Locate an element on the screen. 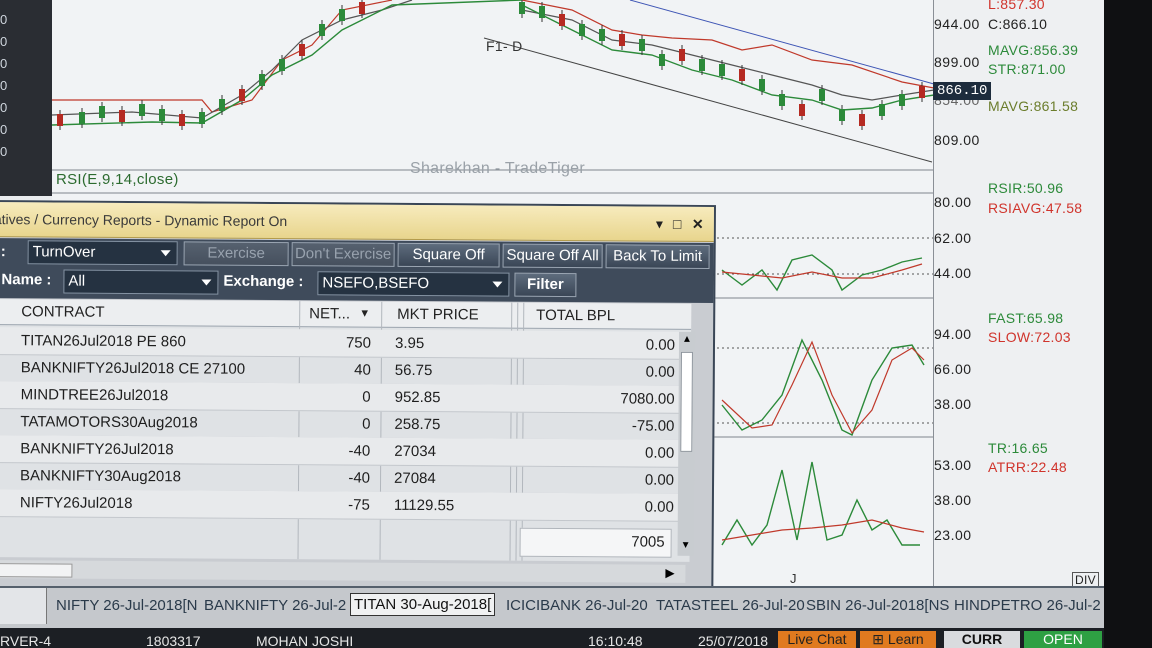 The image size is (1152, 648). rsi-tick: 62.00 is located at coordinates (953, 238).